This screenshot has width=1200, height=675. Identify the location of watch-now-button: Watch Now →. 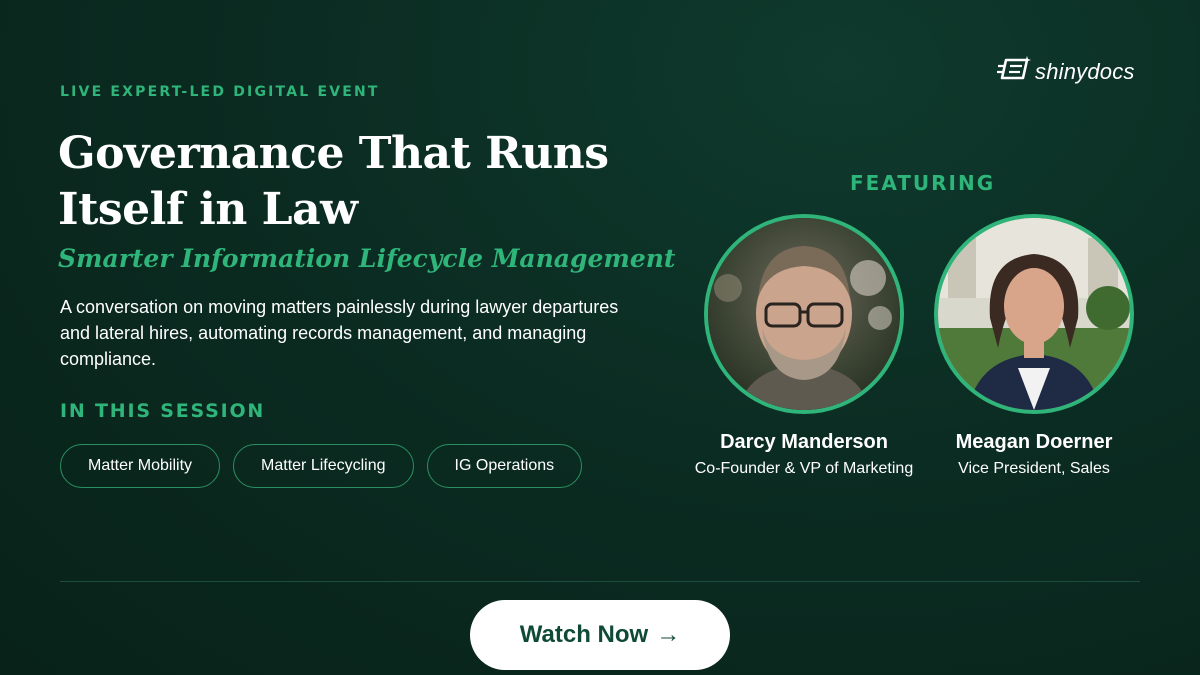
(600, 635).